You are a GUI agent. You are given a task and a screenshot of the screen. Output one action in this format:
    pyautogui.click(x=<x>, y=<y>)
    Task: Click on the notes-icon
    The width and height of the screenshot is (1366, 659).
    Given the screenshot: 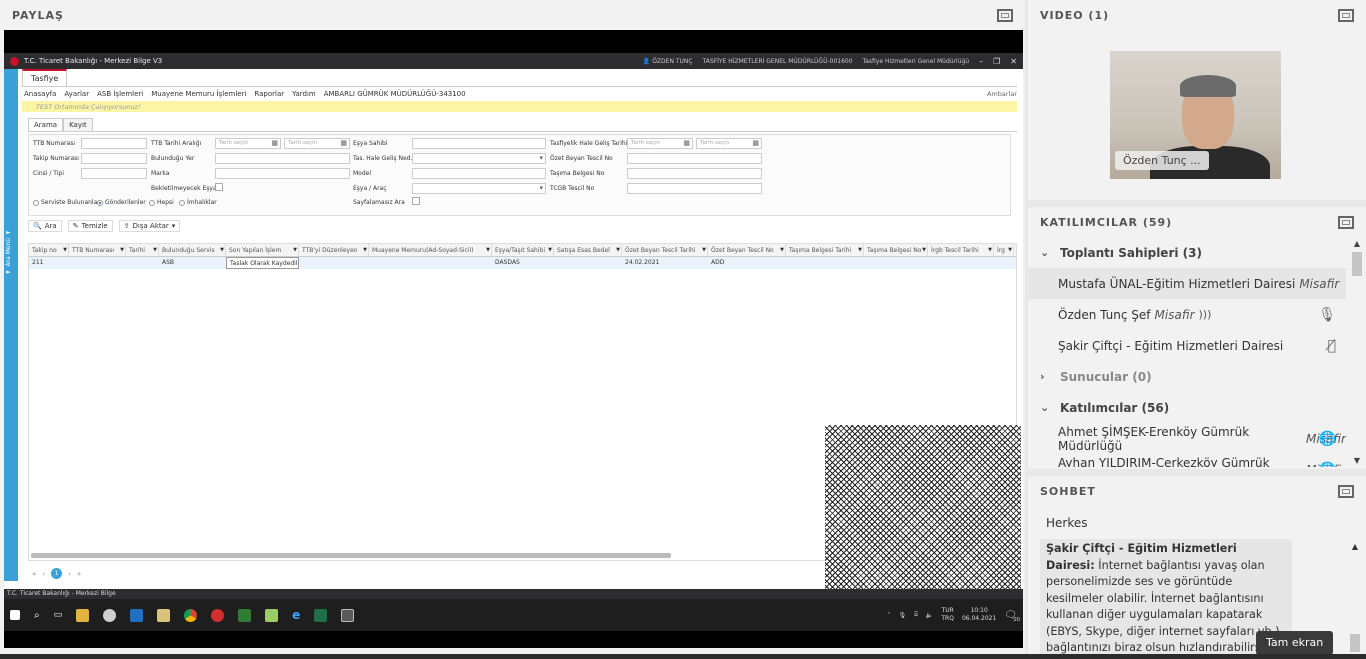 What is the action you would take?
    pyautogui.click(x=164, y=615)
    